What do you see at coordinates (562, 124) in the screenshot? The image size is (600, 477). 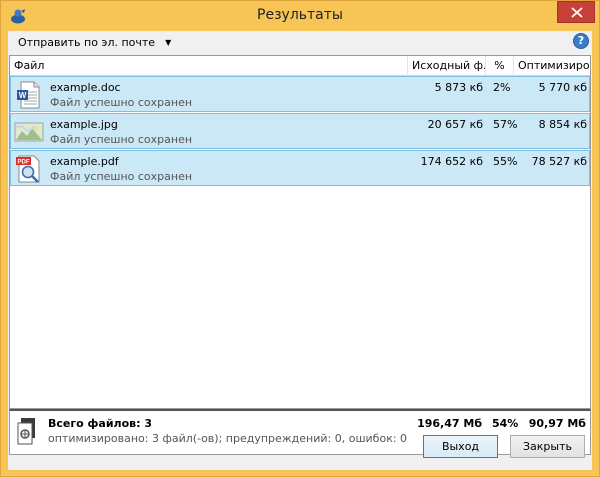 I see `optimized-size: 8 854 кб` at bounding box center [562, 124].